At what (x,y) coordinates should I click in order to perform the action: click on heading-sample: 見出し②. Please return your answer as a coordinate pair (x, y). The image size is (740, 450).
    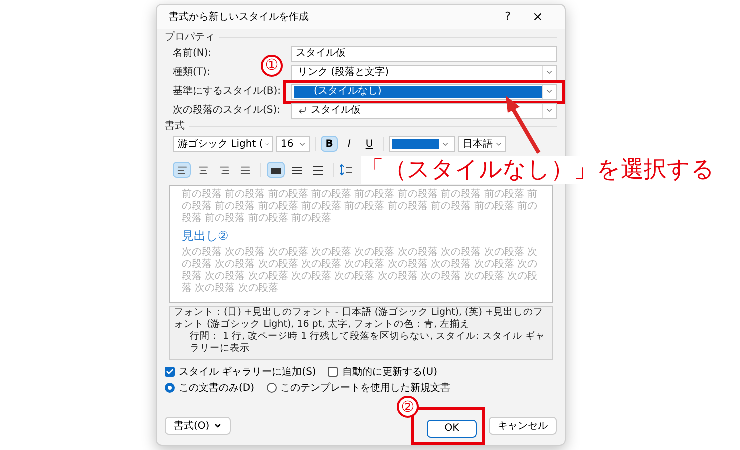
    Looking at the image, I should click on (206, 236).